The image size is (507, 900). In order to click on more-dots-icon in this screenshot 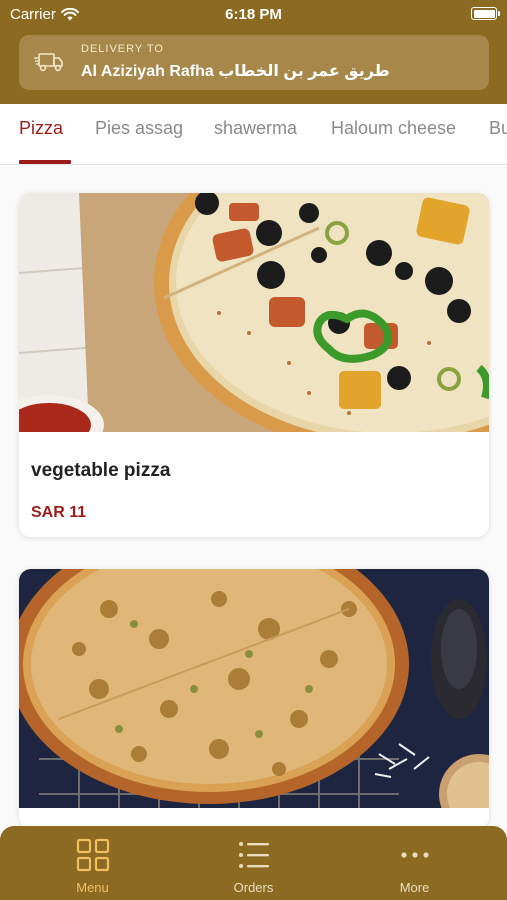, I will do `click(414, 855)`.